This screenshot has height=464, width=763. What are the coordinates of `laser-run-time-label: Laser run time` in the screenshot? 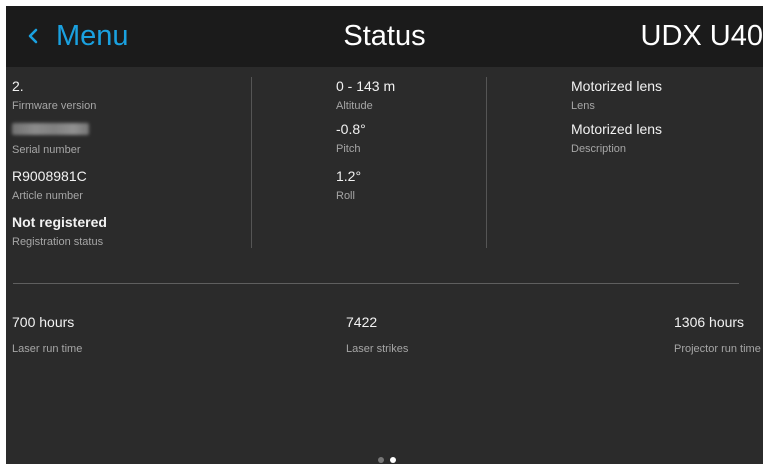 It's located at (47, 349).